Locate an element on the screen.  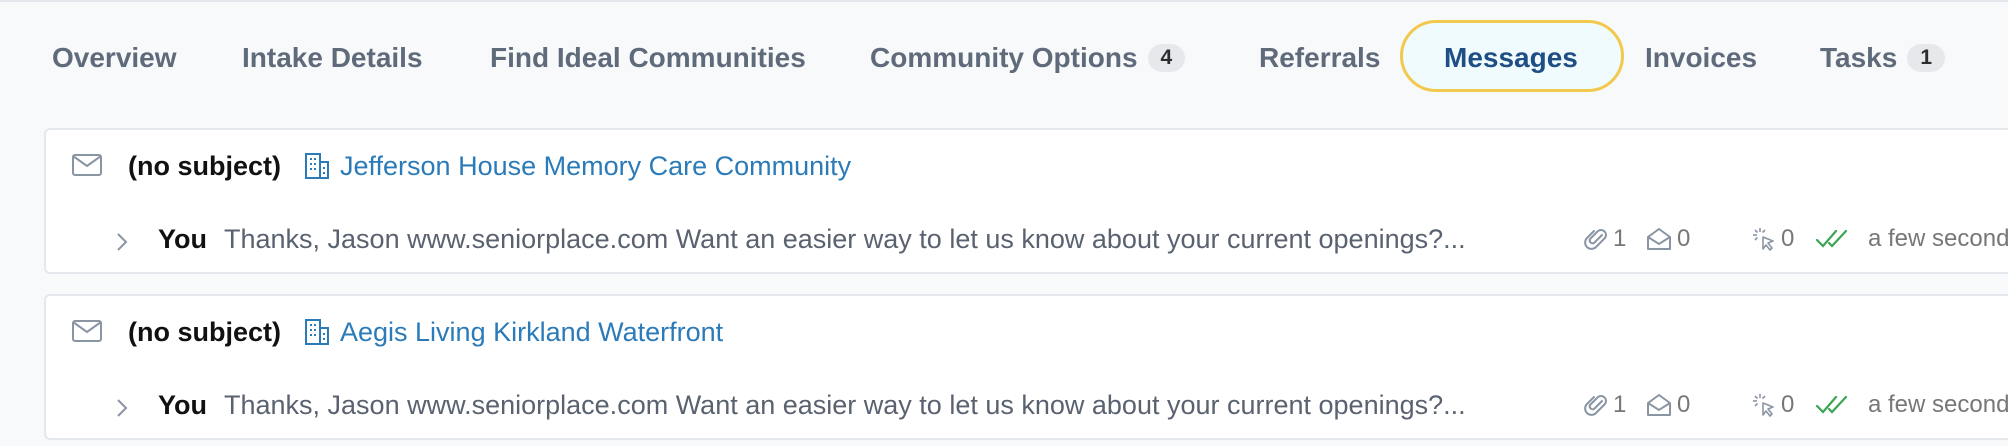
tab-tasks: Tasks 1 is located at coordinates (1883, 58).